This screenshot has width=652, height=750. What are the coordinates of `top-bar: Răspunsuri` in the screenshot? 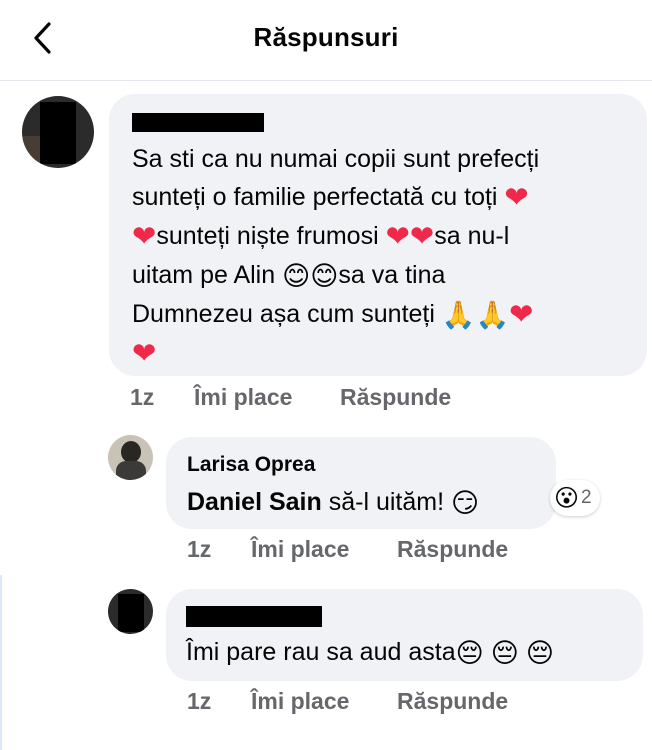 It's located at (326, 40).